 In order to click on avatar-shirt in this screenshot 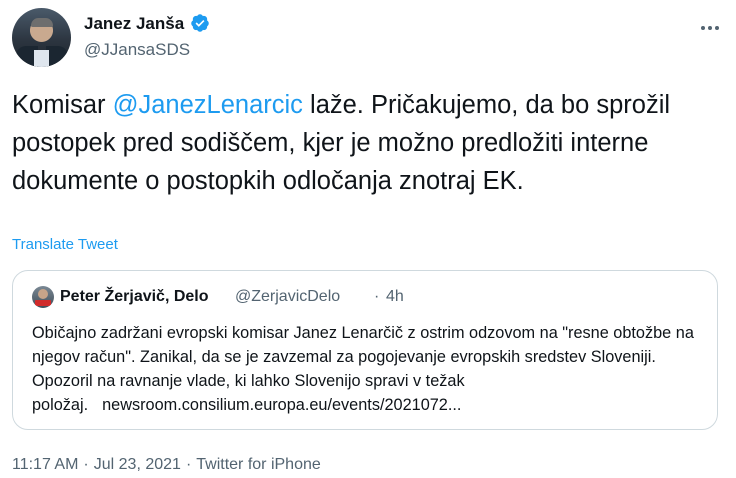, I will do `click(41, 58)`.